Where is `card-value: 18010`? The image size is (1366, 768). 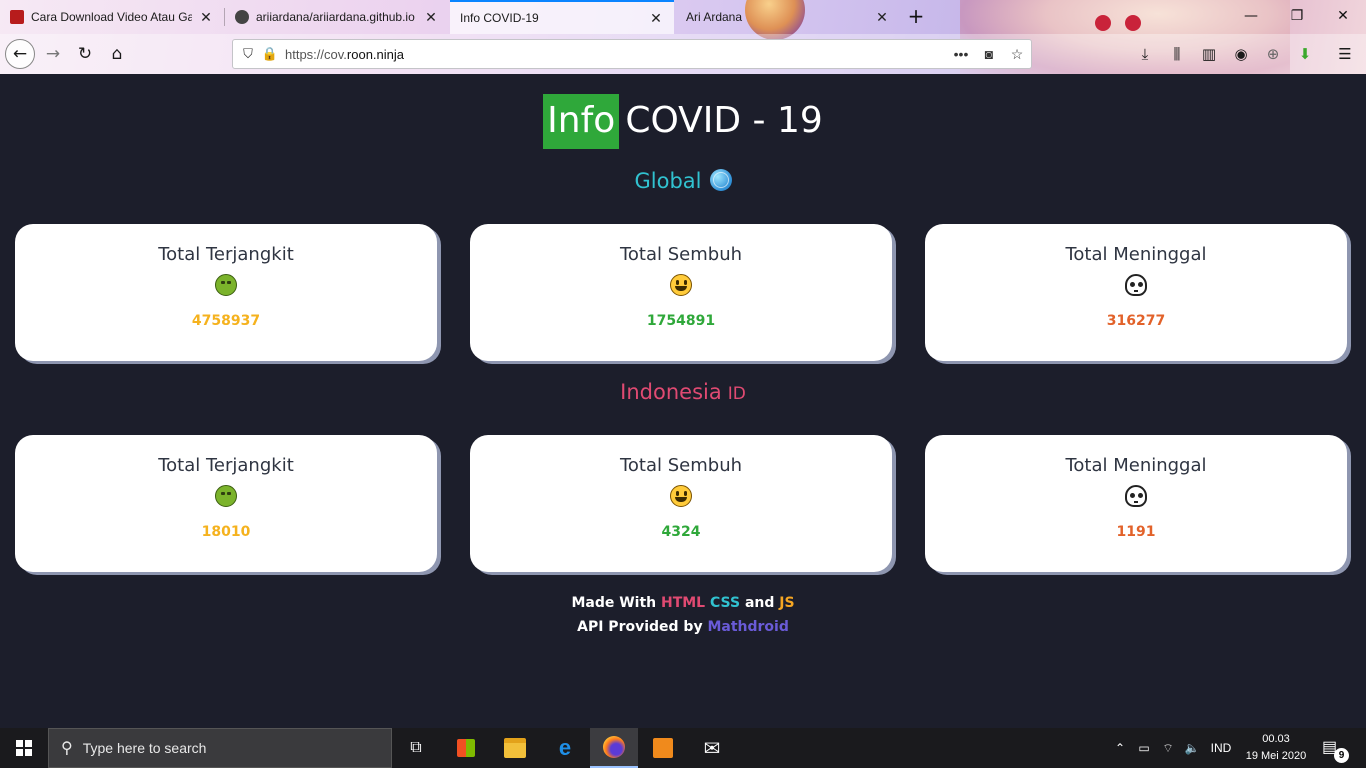 card-value: 18010 is located at coordinates (226, 532).